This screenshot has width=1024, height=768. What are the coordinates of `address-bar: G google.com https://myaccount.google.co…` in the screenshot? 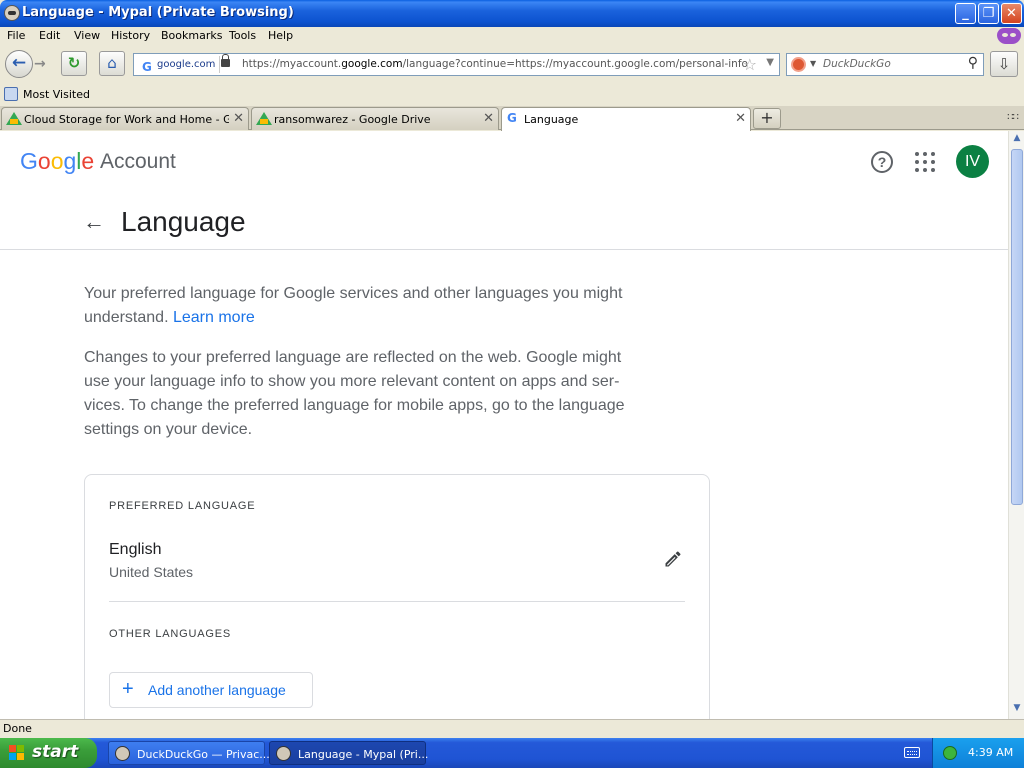 It's located at (456, 64).